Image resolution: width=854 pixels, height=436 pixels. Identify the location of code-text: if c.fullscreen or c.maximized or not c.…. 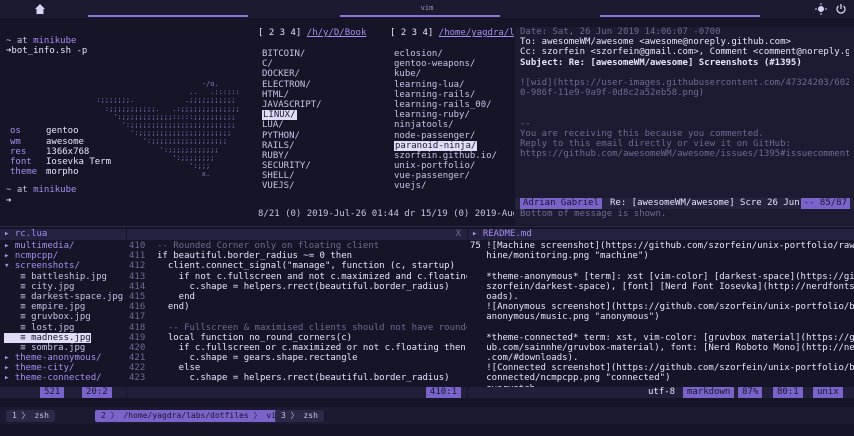
(311, 347).